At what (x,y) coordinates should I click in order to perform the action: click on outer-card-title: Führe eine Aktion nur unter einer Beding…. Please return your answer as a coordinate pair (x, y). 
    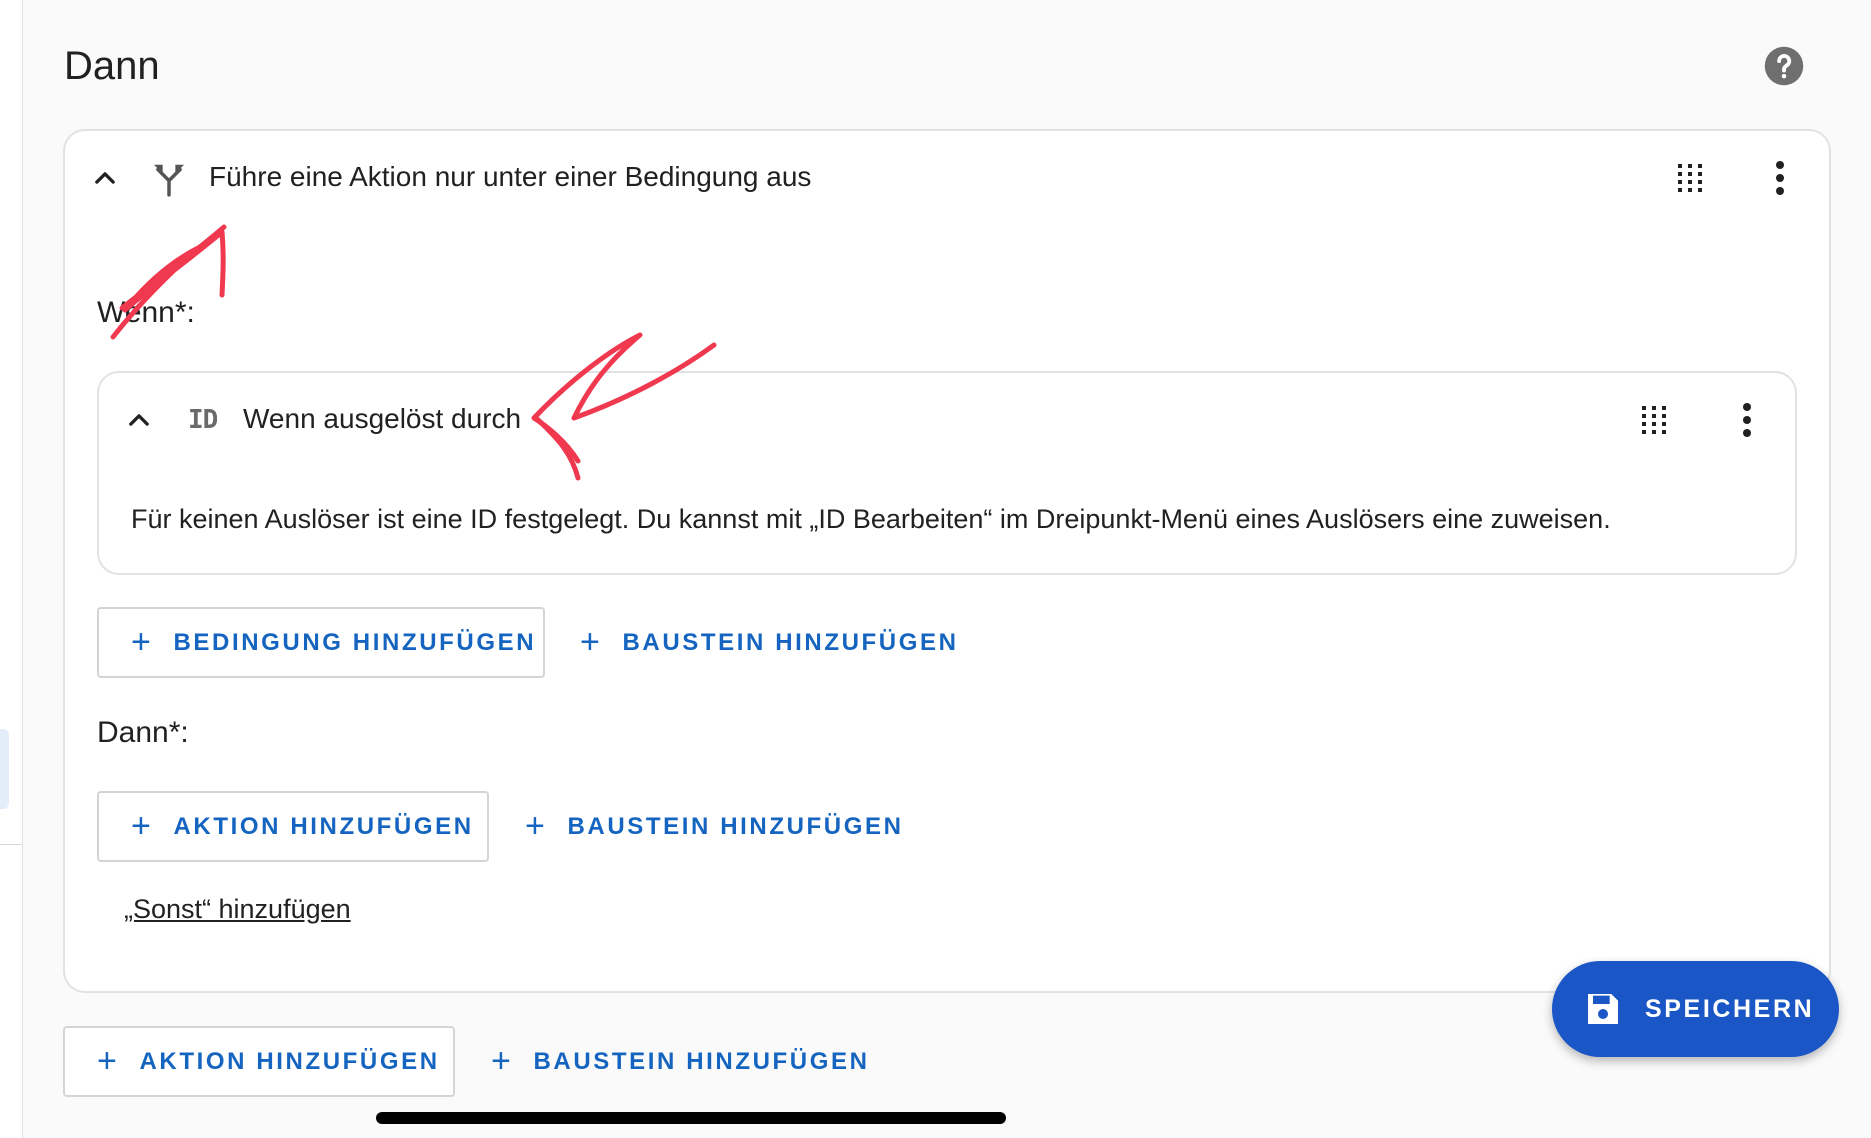
    Looking at the image, I should click on (510, 176).